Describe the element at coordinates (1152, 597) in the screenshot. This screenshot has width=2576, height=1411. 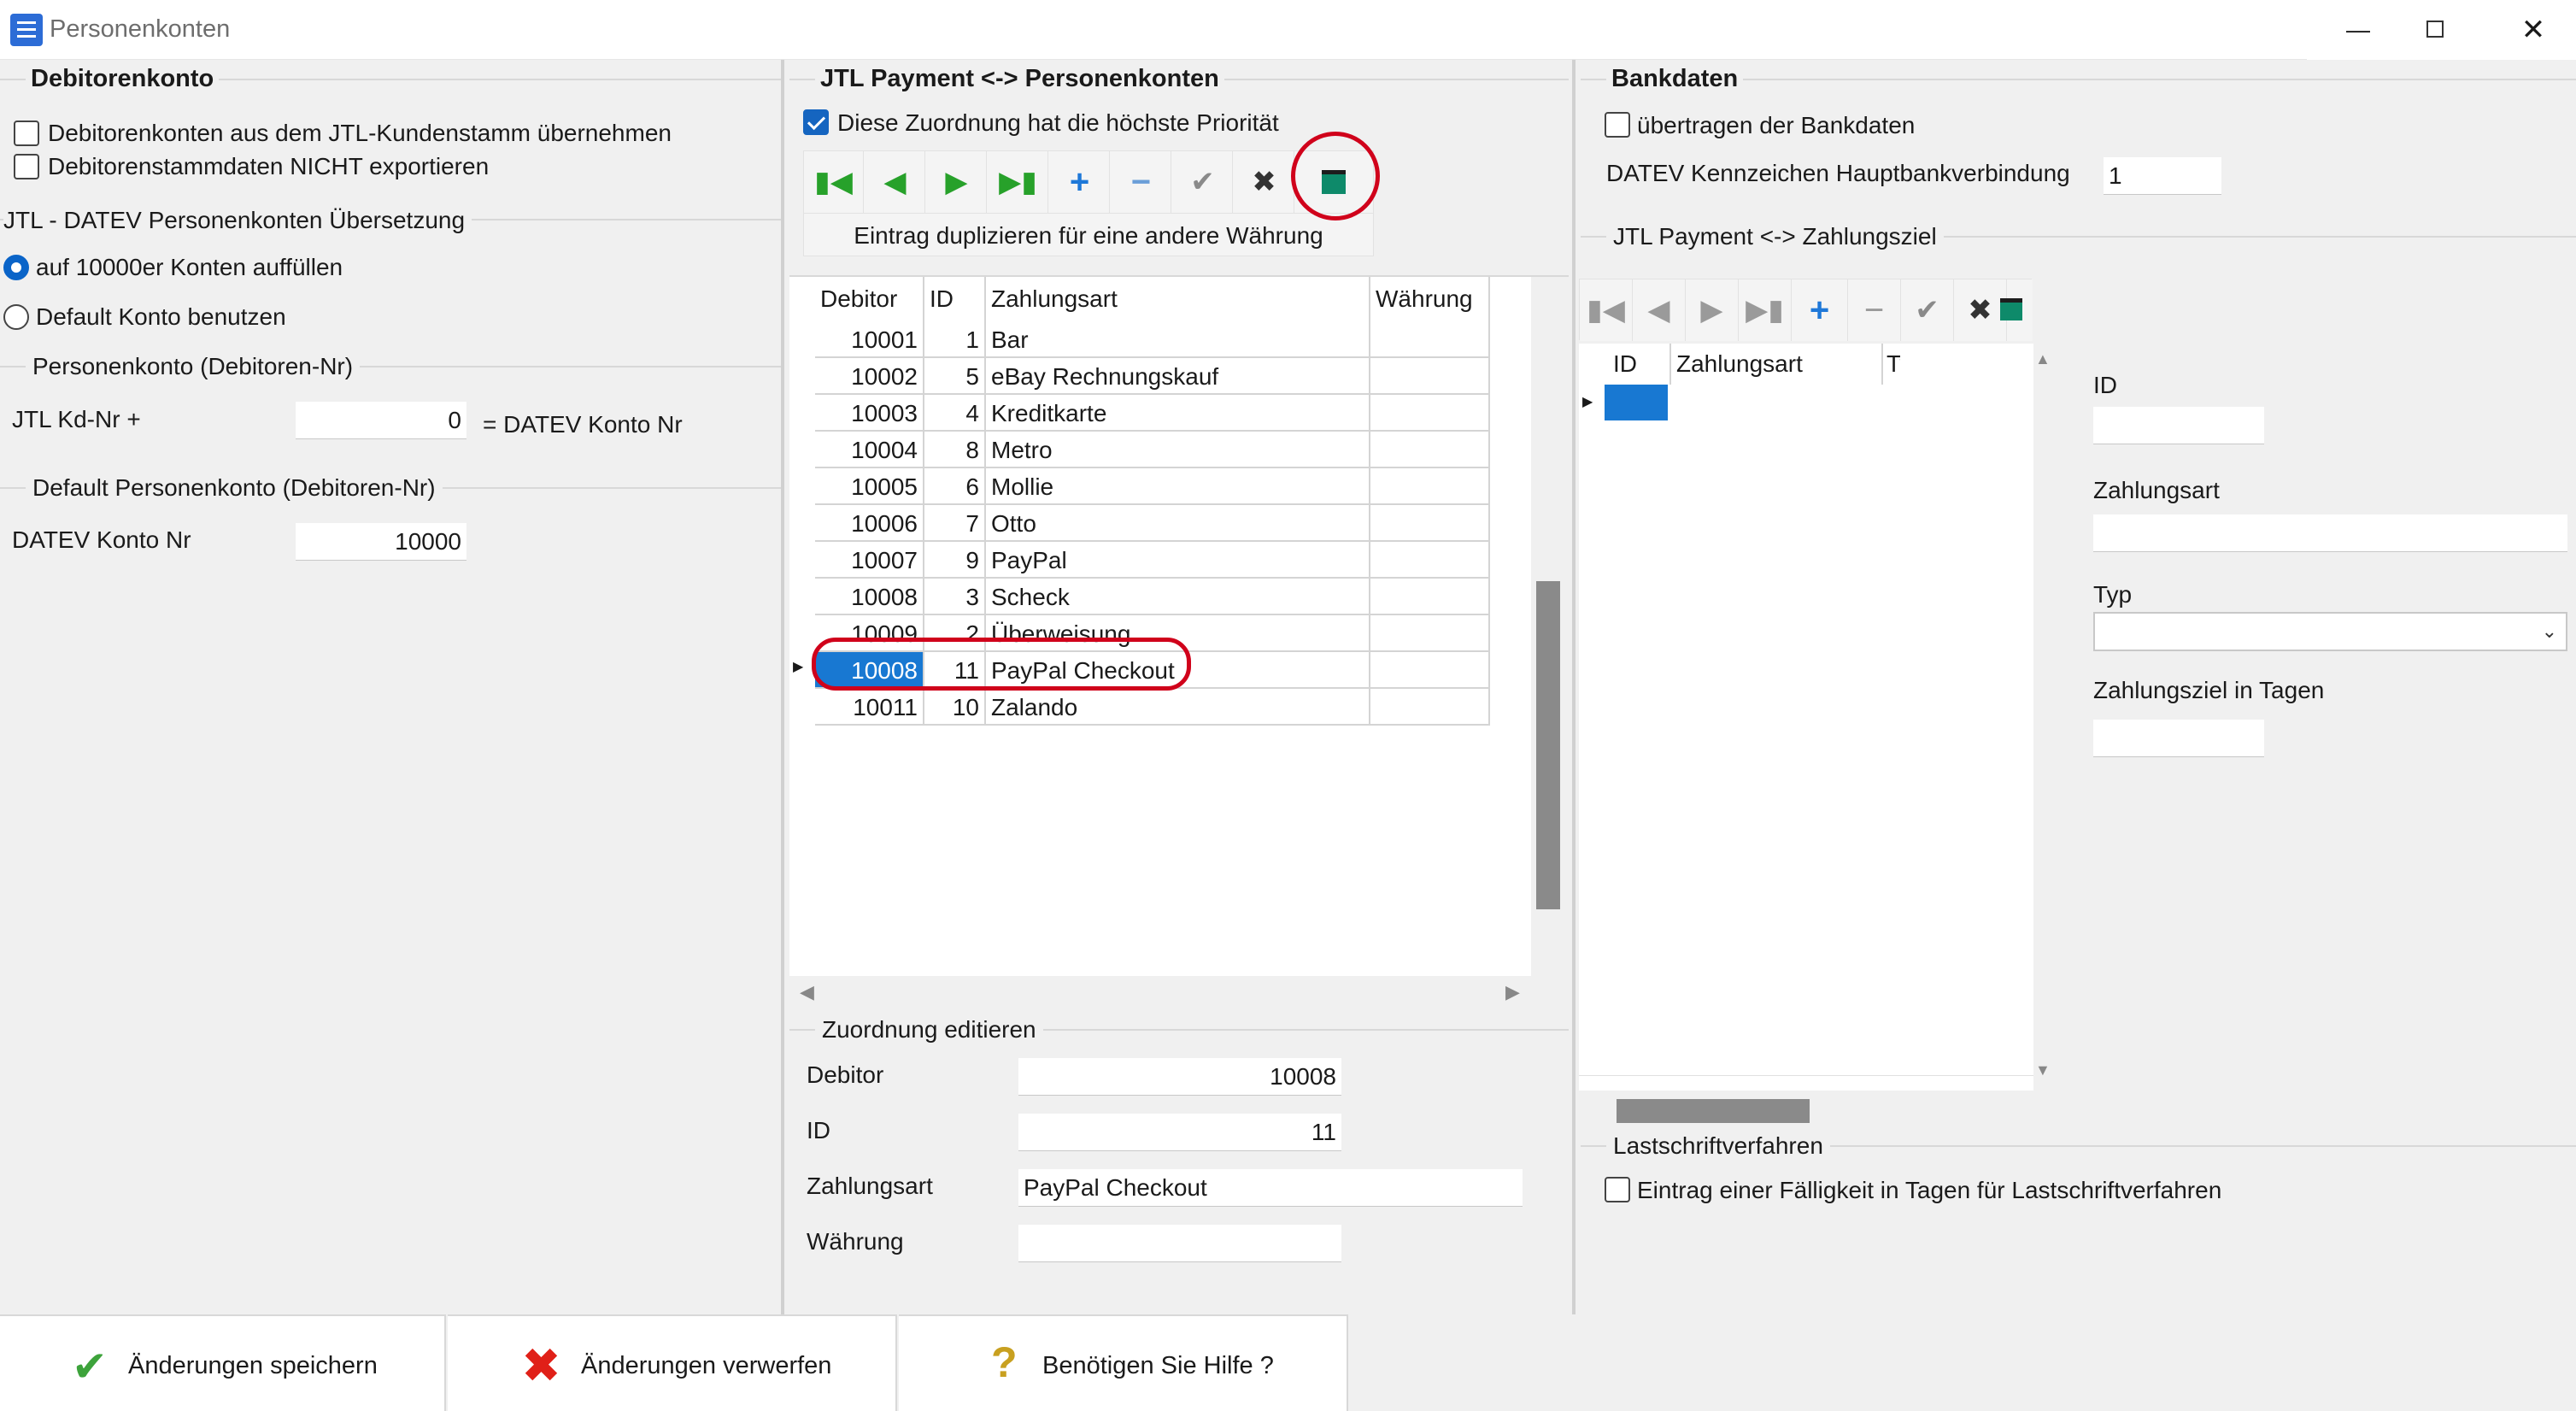
I see `table-row: 10008 3 Scheck` at that location.